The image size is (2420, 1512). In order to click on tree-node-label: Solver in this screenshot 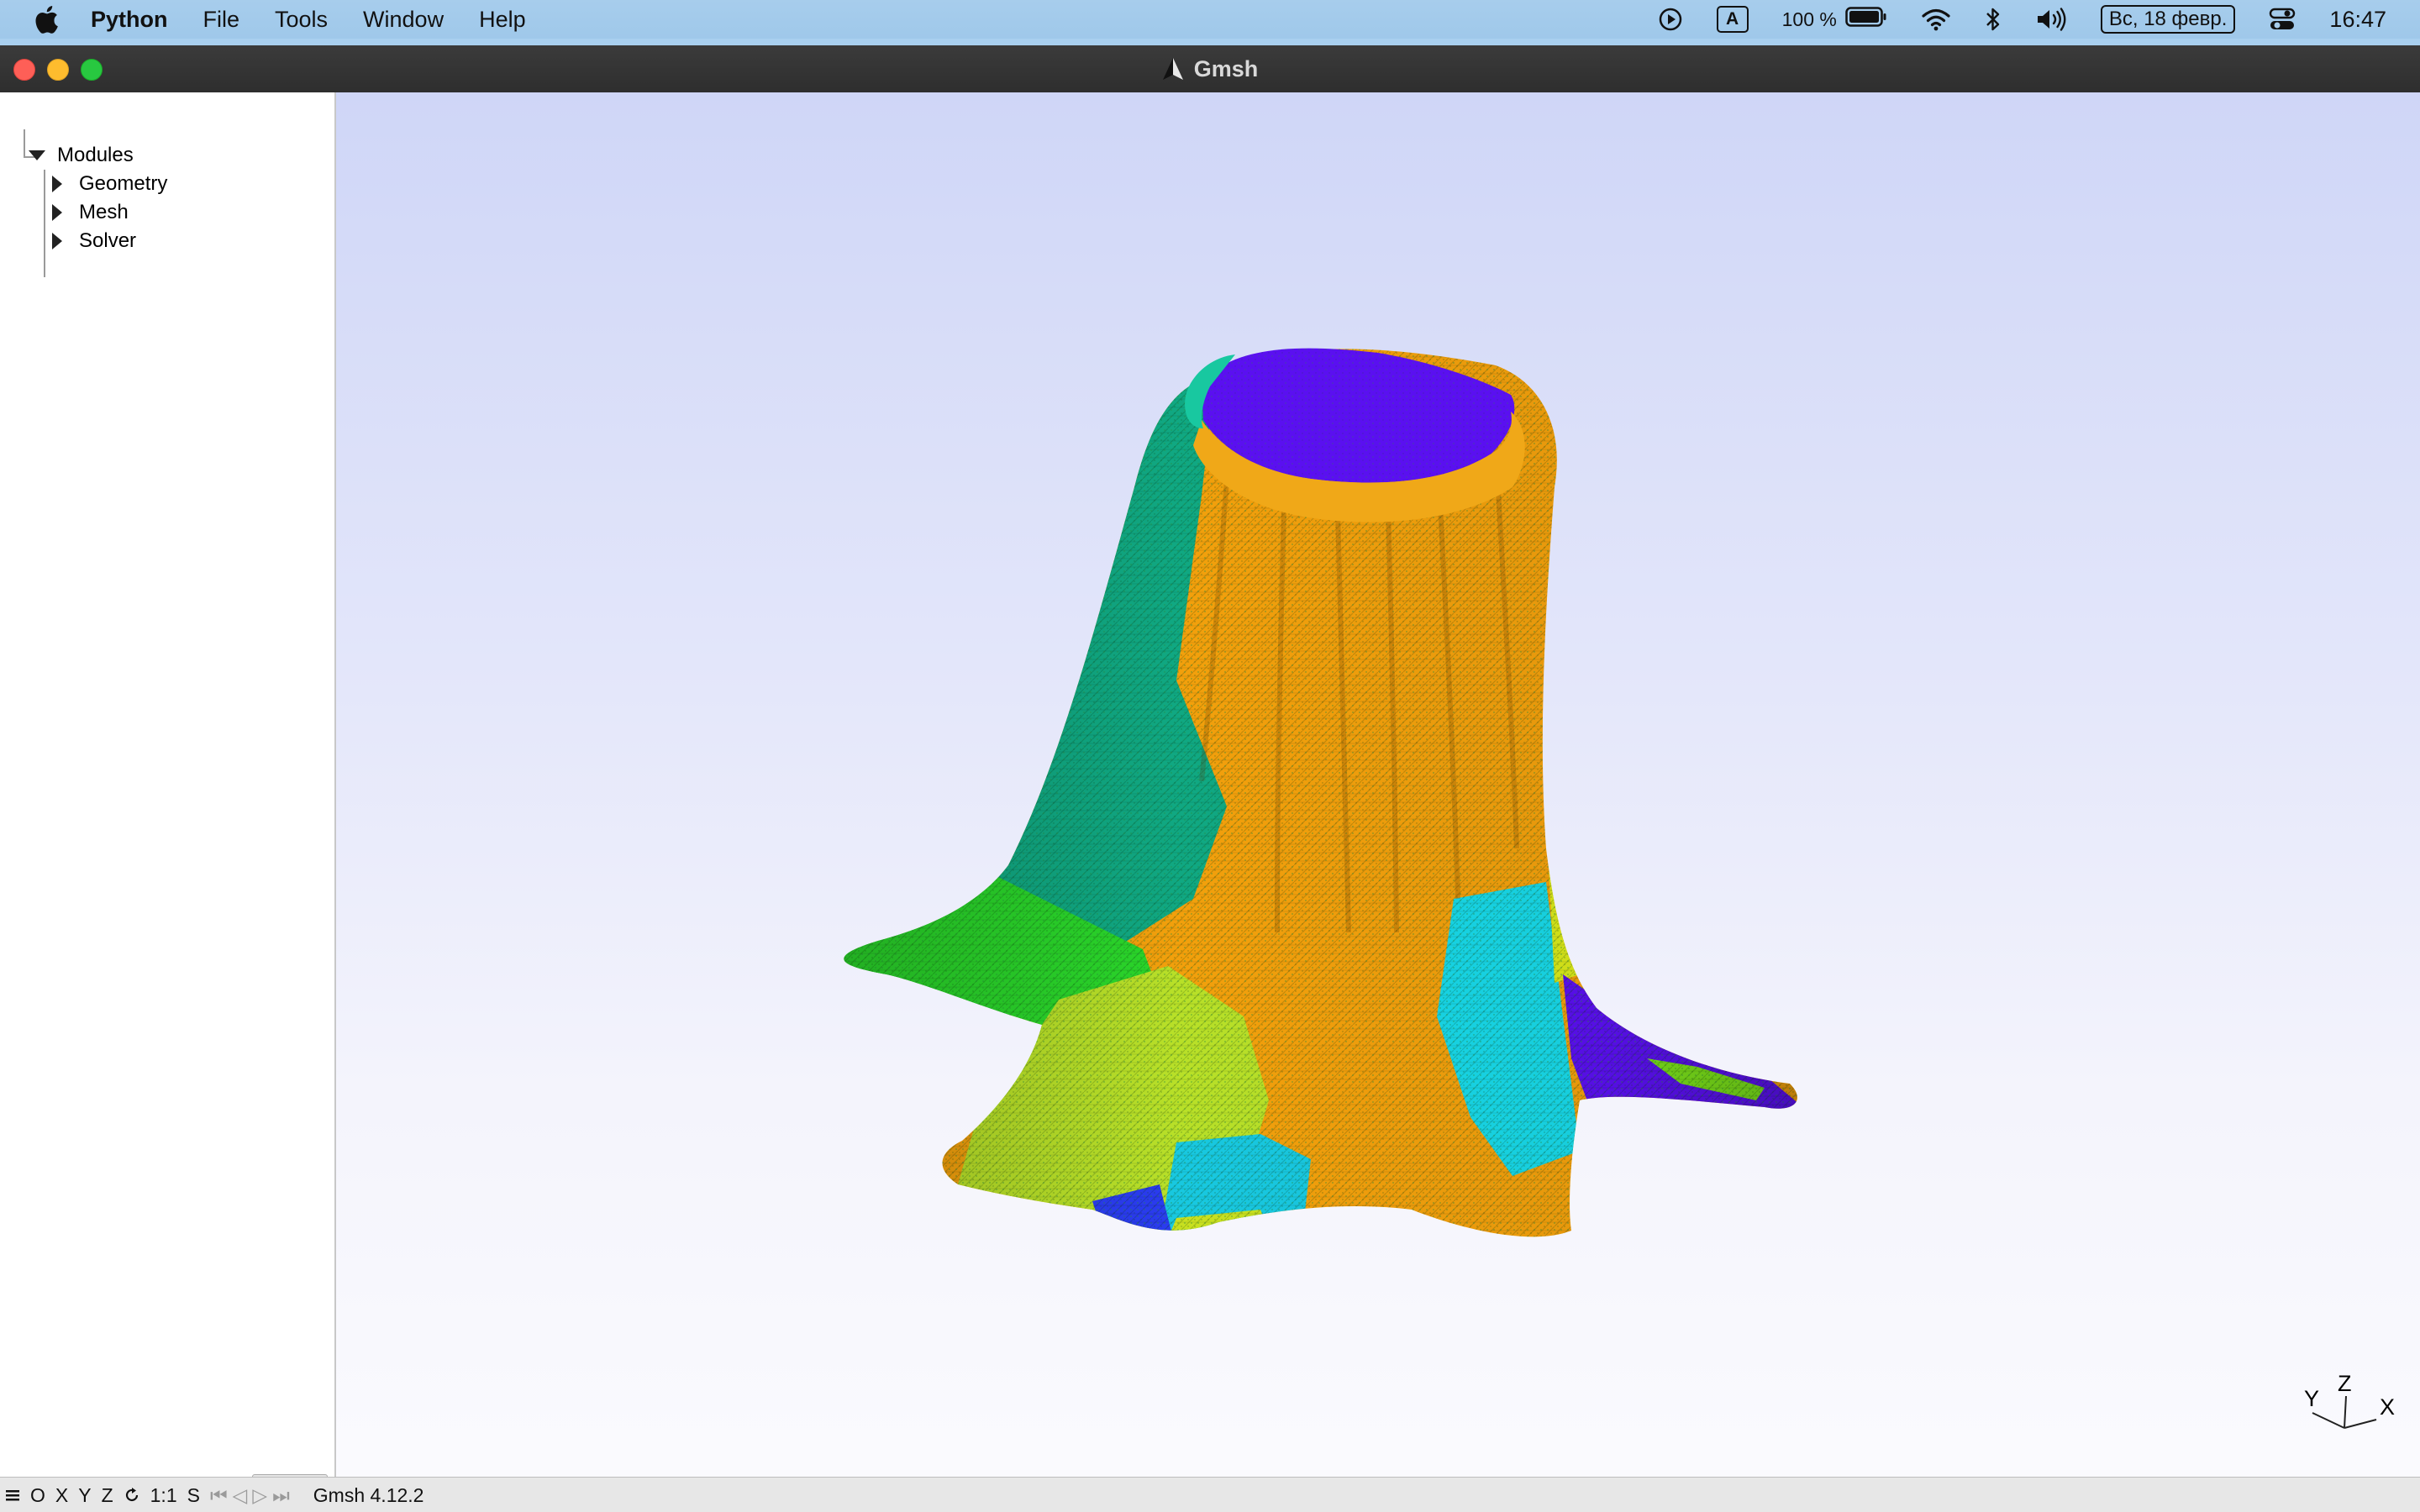, I will do `click(108, 240)`.